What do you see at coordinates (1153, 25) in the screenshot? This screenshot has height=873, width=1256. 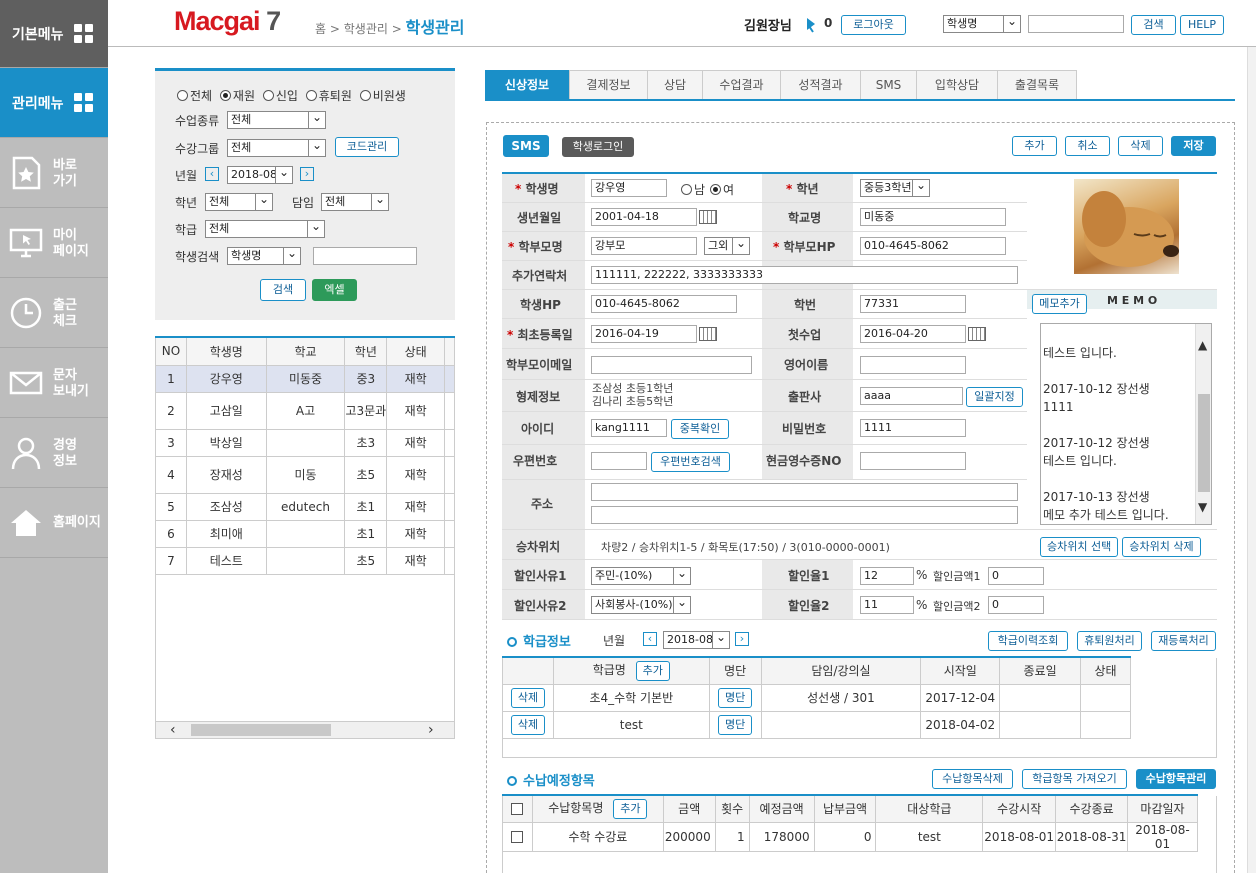 I see `header-search-button: 검색` at bounding box center [1153, 25].